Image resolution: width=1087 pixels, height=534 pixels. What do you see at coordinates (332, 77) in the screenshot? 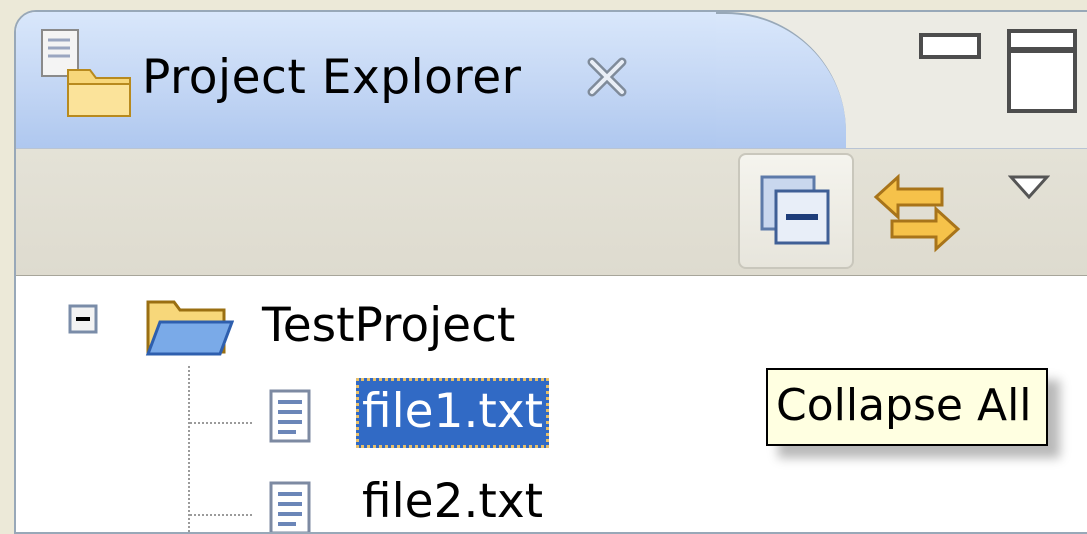
I see `view-title: Project Explorer` at bounding box center [332, 77].